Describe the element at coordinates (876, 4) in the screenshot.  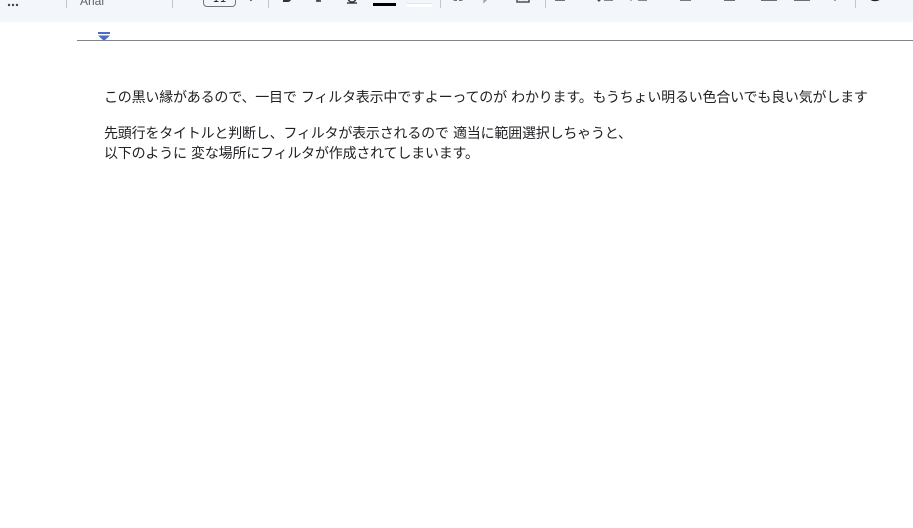
I see `input-tools-icon` at that location.